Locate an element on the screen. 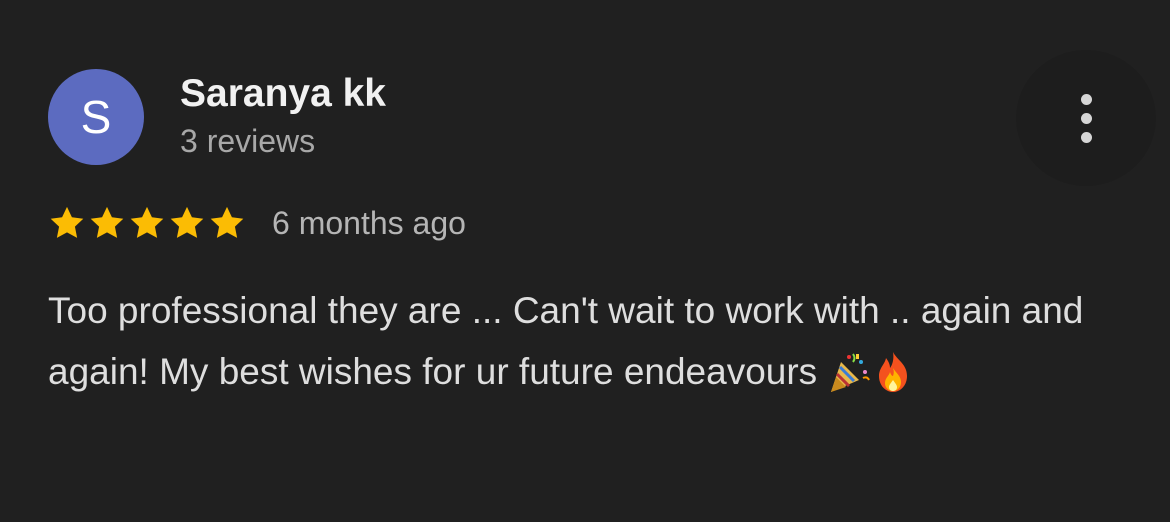 Image resolution: width=1170 pixels, height=522 pixels. more-options-button is located at coordinates (1086, 118).